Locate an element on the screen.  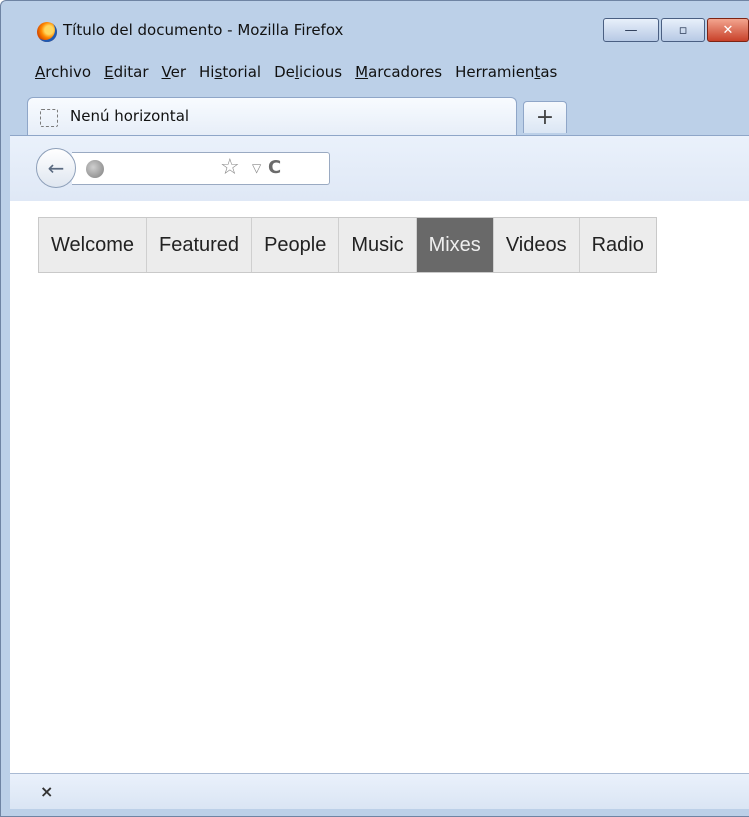
close-status-button: × is located at coordinates (46, 791).